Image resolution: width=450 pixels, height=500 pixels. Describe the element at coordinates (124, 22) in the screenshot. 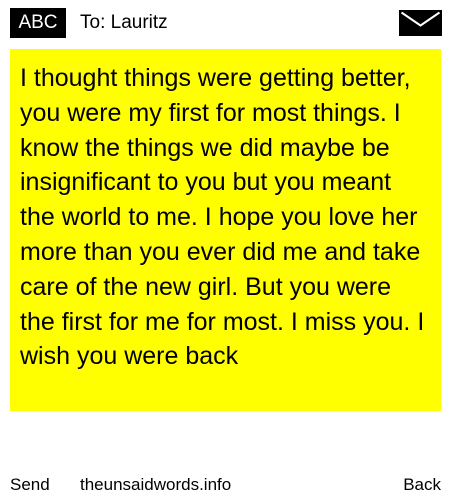

I see `recipient-label: To: Lauritz` at that location.